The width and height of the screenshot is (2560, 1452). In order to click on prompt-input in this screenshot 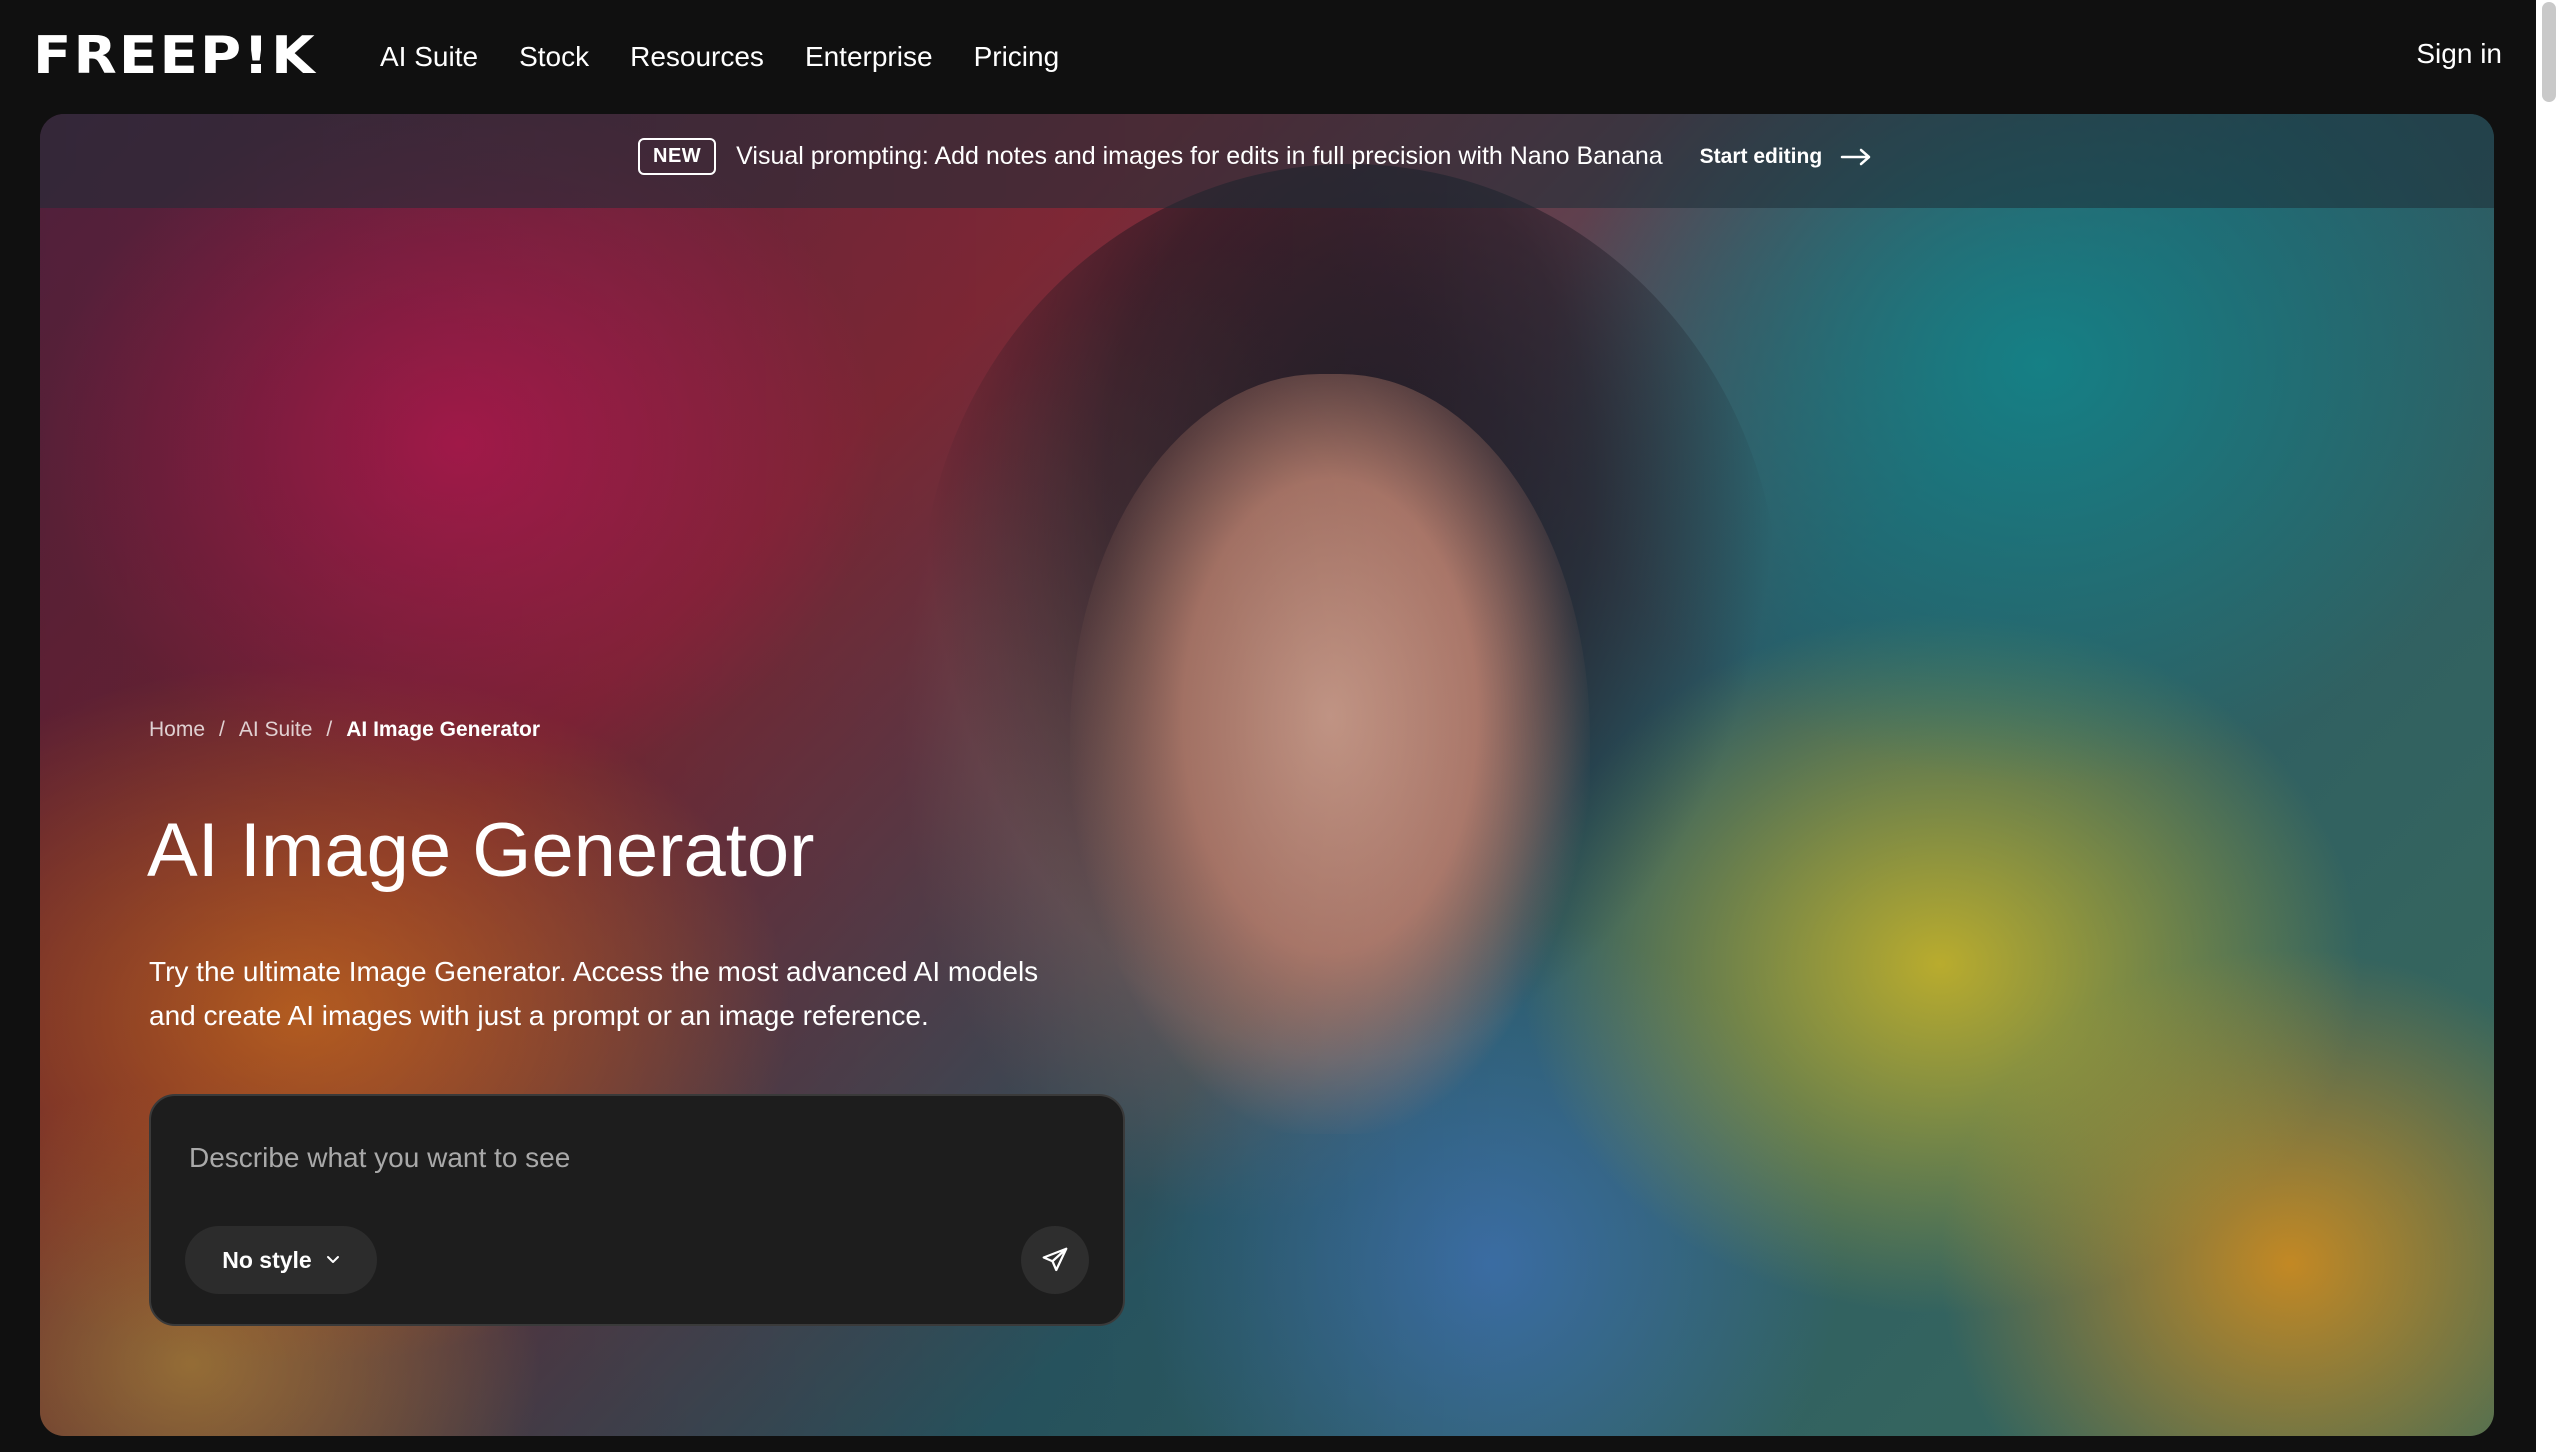, I will do `click(629, 1158)`.